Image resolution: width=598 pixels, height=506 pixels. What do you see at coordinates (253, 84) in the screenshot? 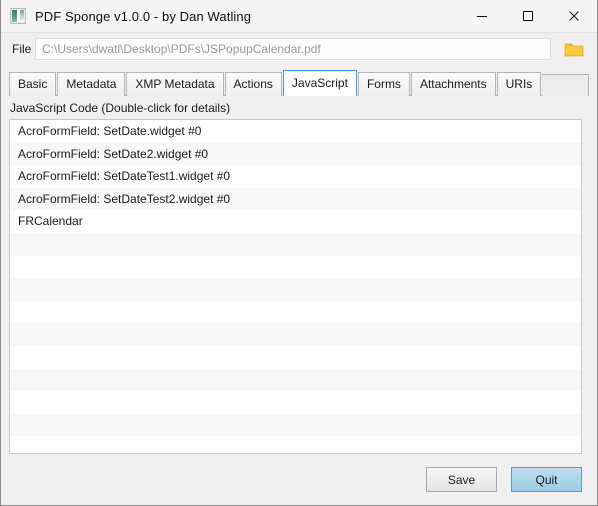
I see `tab-actions: Actions` at bounding box center [253, 84].